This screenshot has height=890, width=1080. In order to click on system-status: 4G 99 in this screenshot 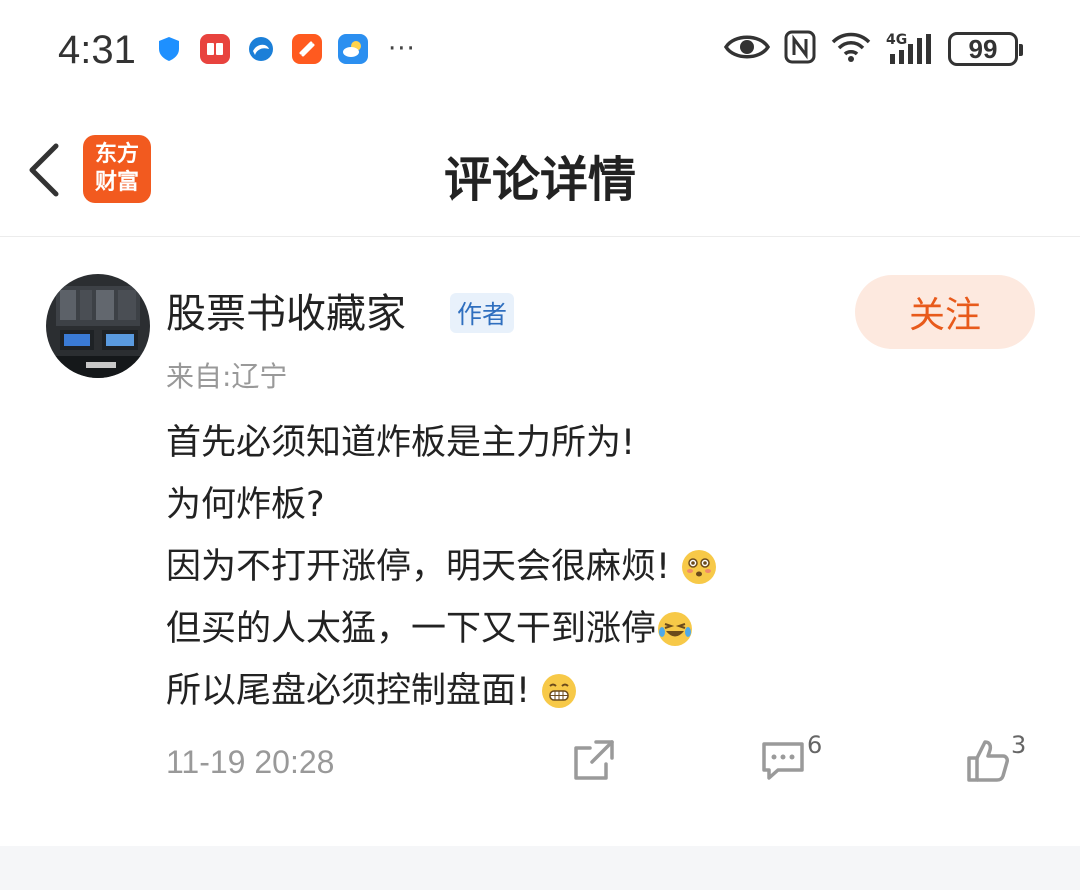, I will do `click(873, 49)`.